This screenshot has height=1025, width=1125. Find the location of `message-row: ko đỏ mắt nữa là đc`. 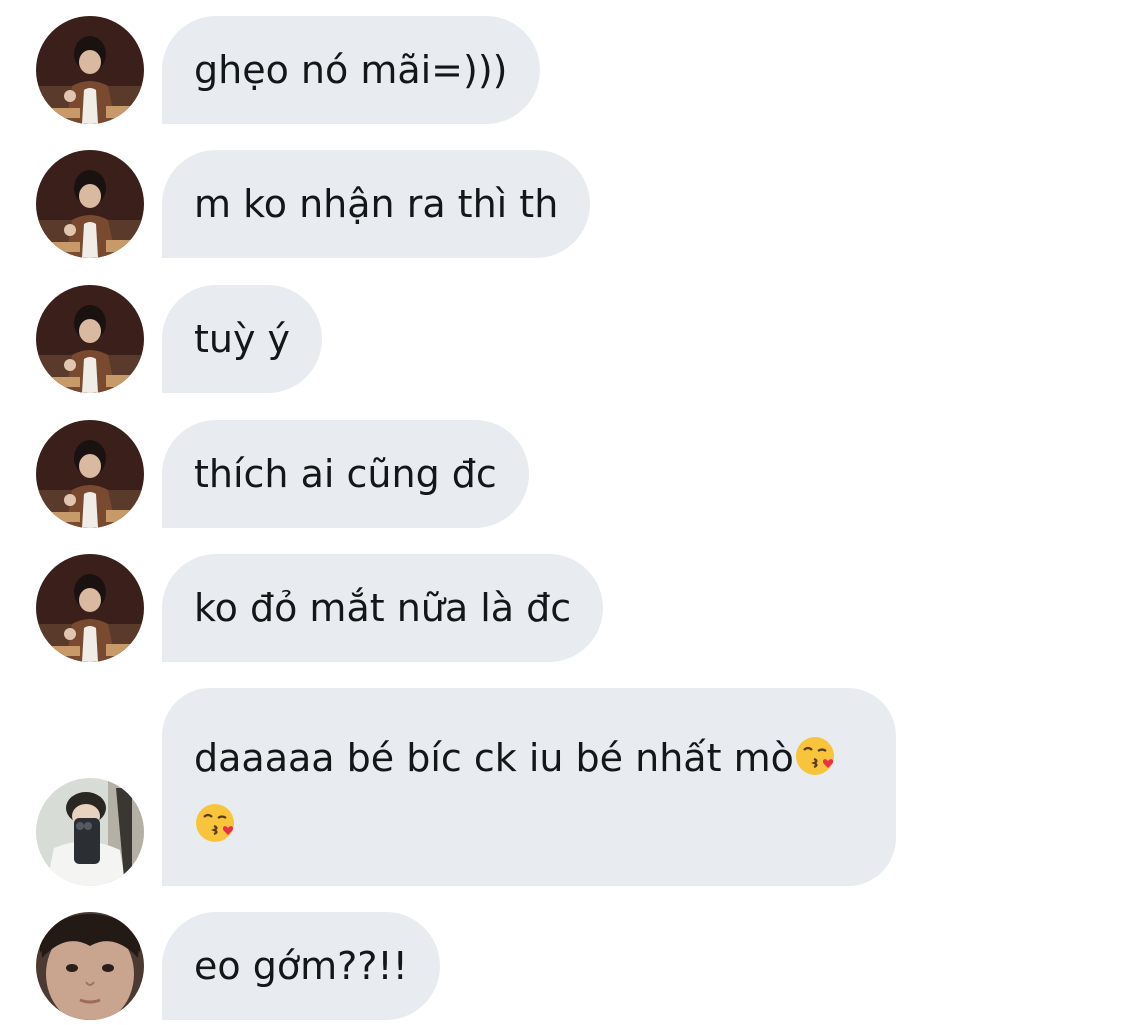

message-row: ko đỏ mắt nữa là đc is located at coordinates (562, 608).